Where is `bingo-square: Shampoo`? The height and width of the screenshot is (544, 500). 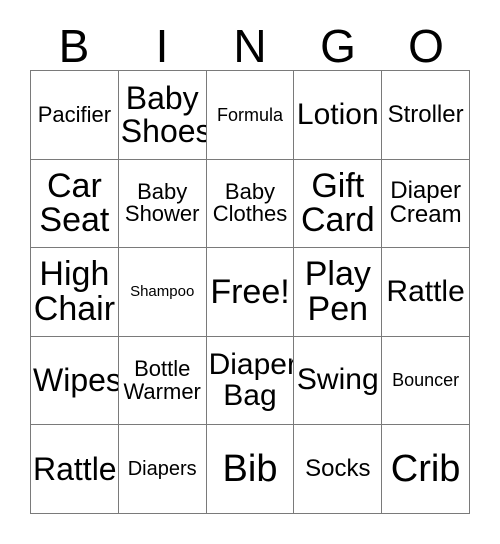 bingo-square: Shampoo is located at coordinates (162, 292).